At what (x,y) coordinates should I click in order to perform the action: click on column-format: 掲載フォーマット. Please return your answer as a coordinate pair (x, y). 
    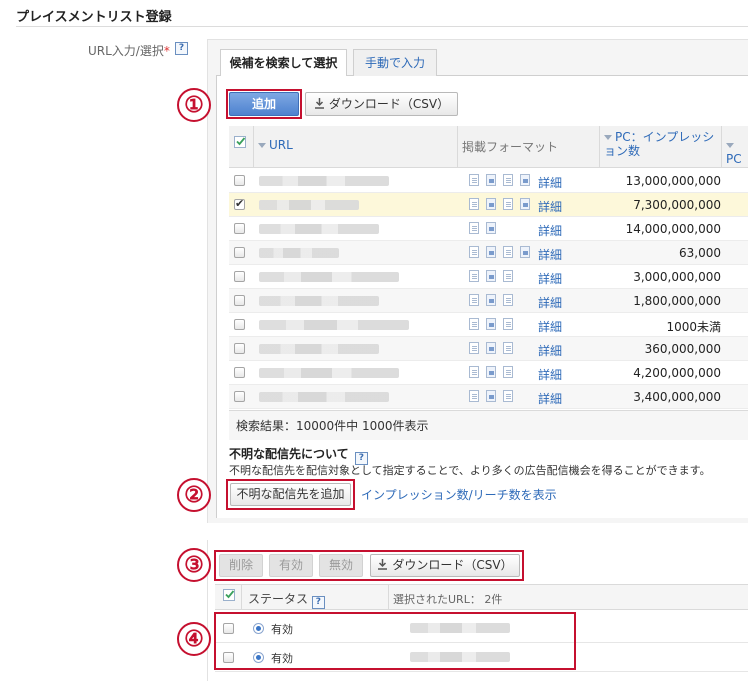
    Looking at the image, I should click on (510, 147).